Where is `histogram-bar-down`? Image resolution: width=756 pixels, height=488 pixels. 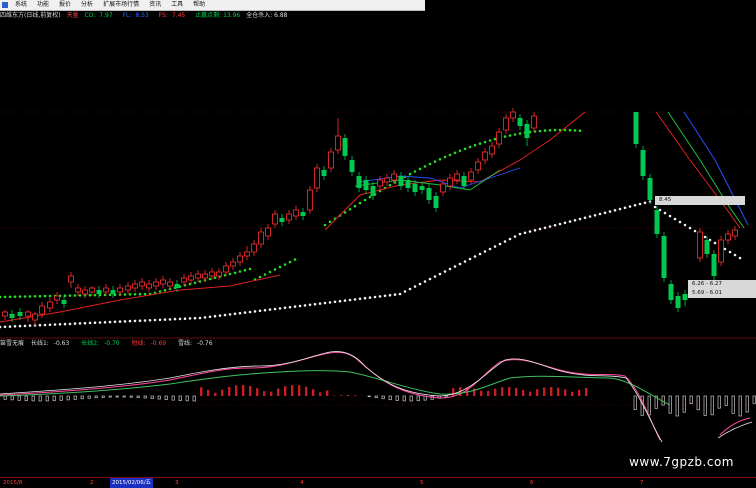 histogram-bar-down is located at coordinates (509, 391).